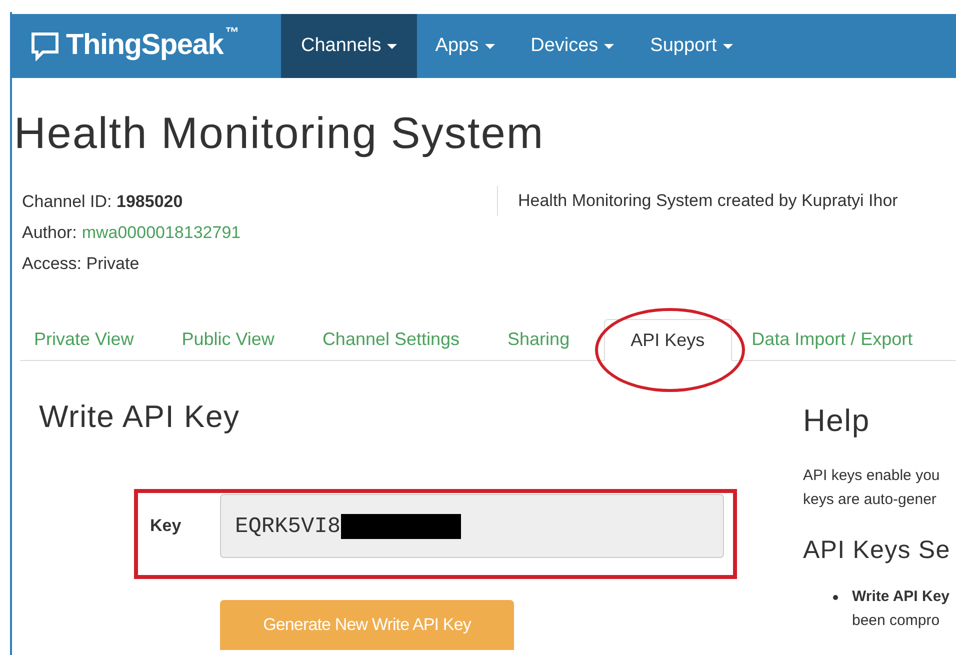 The height and width of the screenshot is (655, 956). Describe the element at coordinates (837, 420) in the screenshot. I see `help-heading: Help` at that location.